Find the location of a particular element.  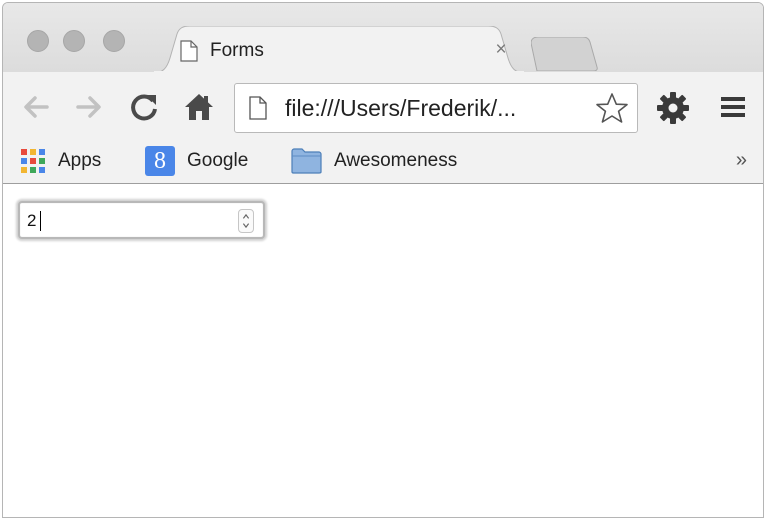

window-minimize-button is located at coordinates (74, 41).